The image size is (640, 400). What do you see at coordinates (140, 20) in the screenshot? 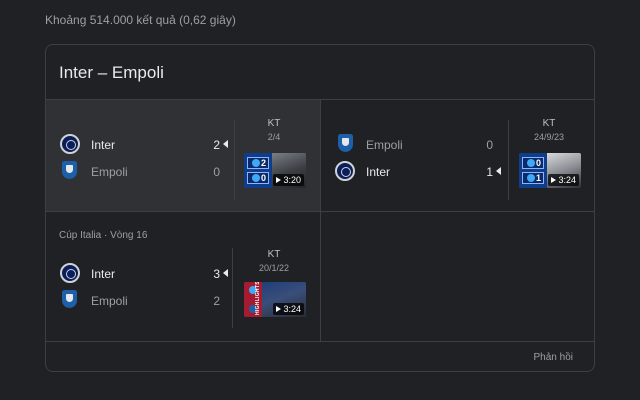
I see `result-stats: Khoảng 514.000 kết quả (0,62 giây)` at bounding box center [140, 20].